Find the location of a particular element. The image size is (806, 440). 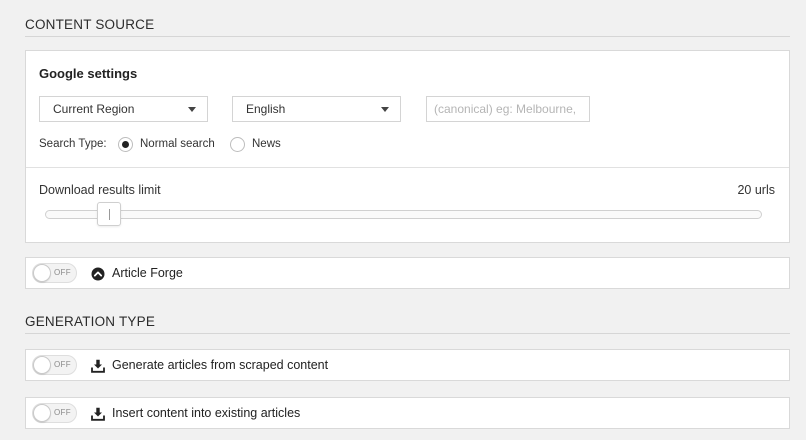

region-select-value: Current Region is located at coordinates (94, 109).